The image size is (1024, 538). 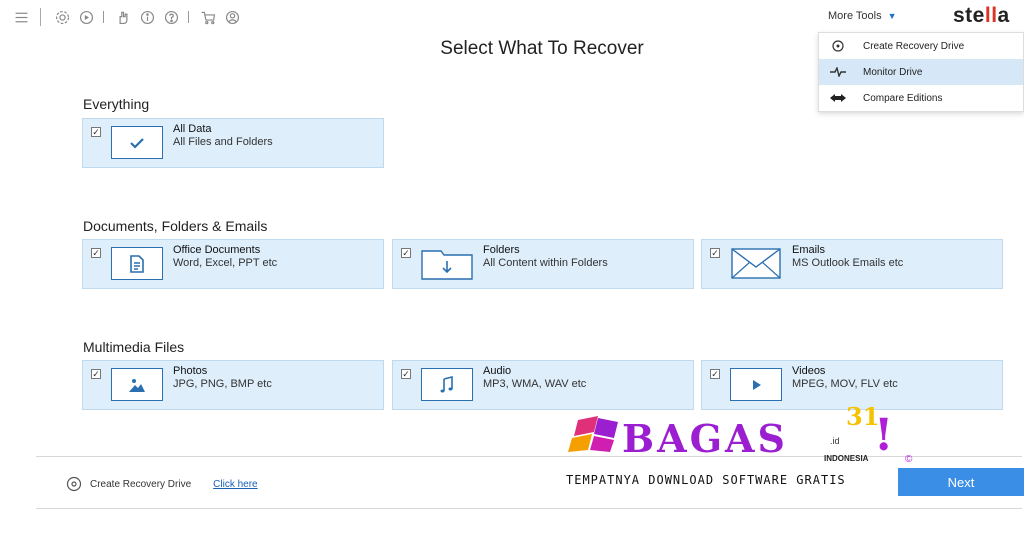 What do you see at coordinates (809, 371) in the screenshot?
I see `card-title: Videos` at bounding box center [809, 371].